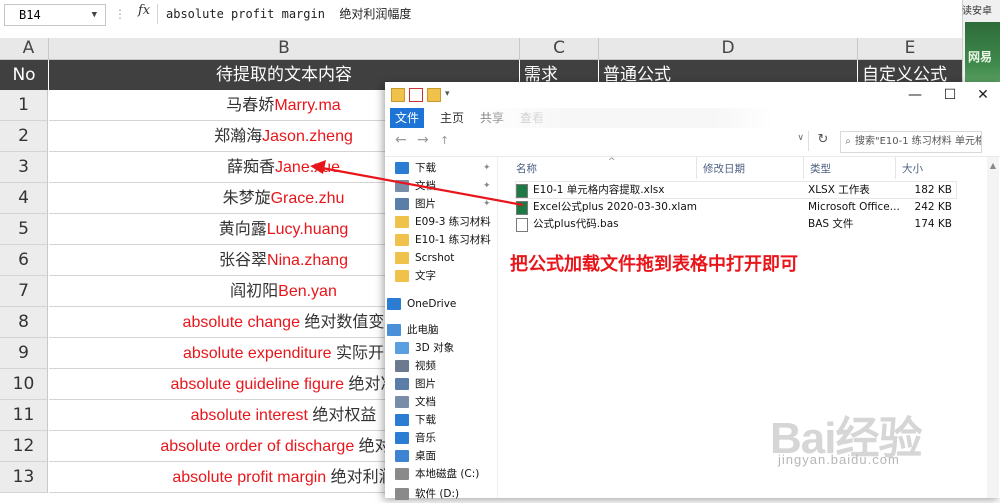  I want to click on baidu-watermark-url: jingyan.baidu.com, so click(839, 459).